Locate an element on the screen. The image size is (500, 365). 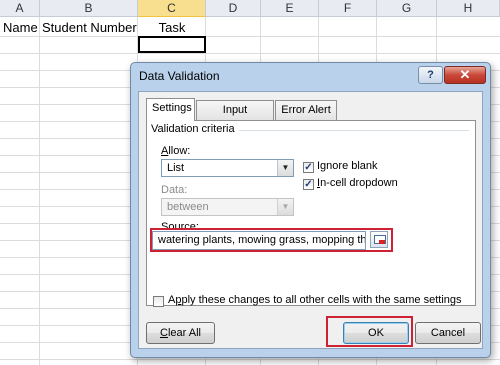
validation-criteria-heading: Validation criteria is located at coordinates (193, 129).